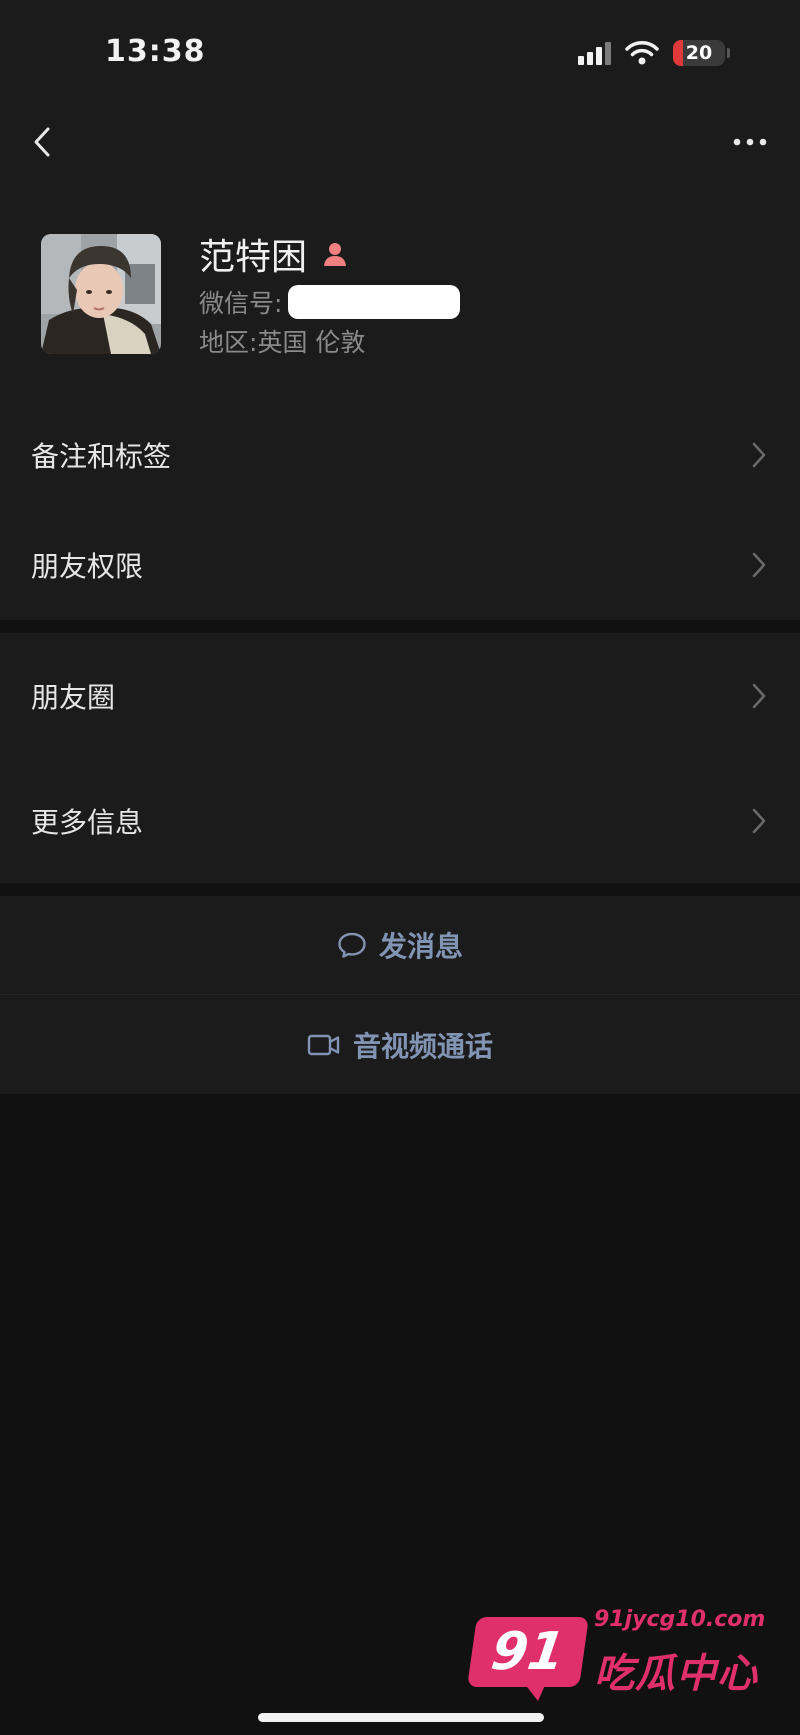  What do you see at coordinates (676, 1674) in the screenshot?
I see `watermark-title: 吃瓜中心` at bounding box center [676, 1674].